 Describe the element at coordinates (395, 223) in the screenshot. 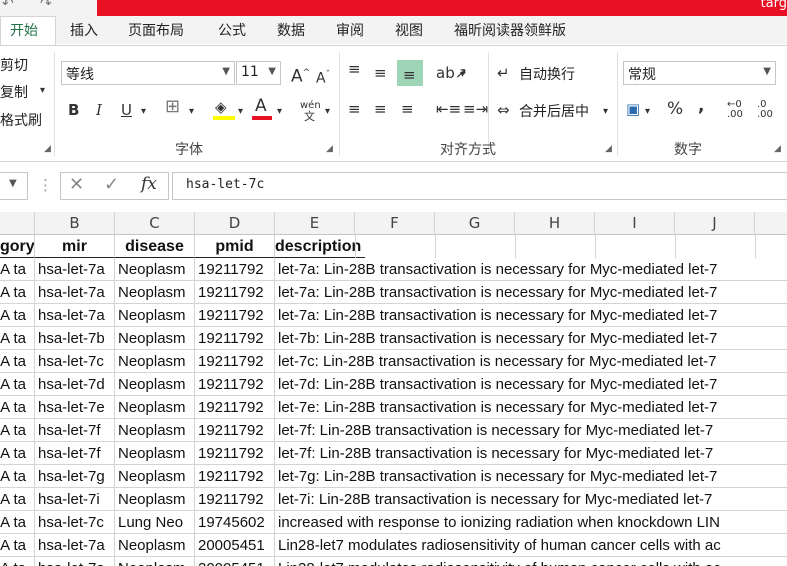

I see `column-header-f: F` at that location.